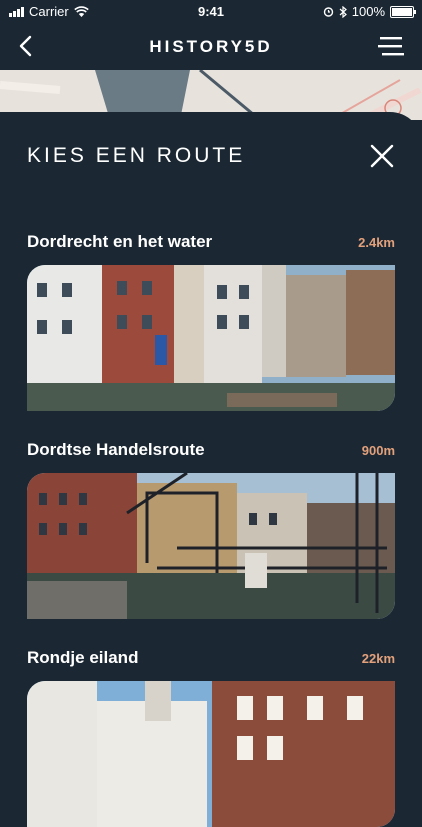 This screenshot has width=422, height=827. Describe the element at coordinates (403, 11) in the screenshot. I see `battery-icon` at that location.